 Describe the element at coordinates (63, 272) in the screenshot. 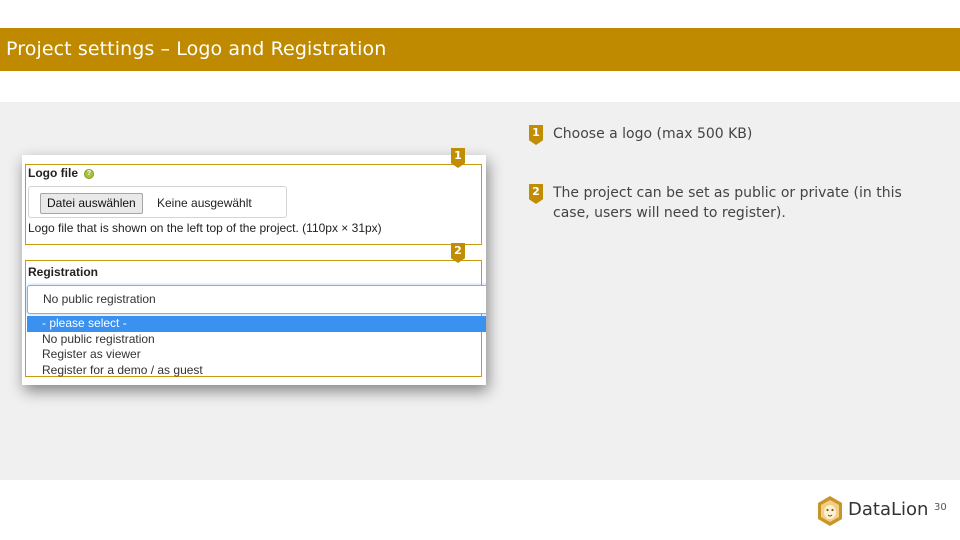

I see `registration-label: Registration` at that location.